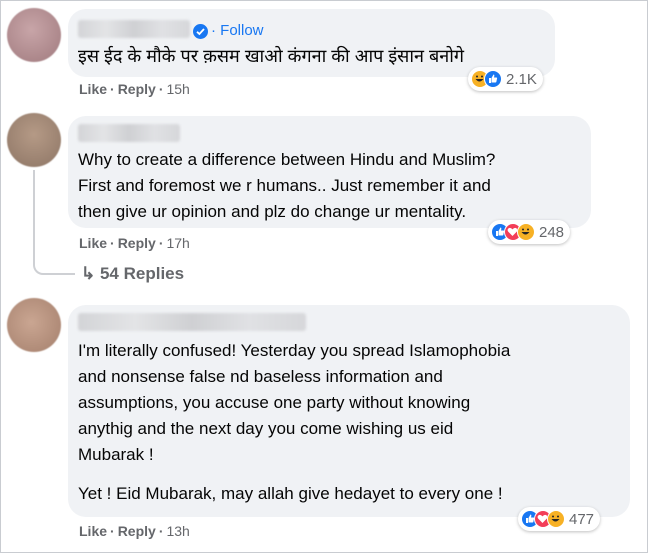  I want to click on reaction-summary: 248, so click(529, 232).